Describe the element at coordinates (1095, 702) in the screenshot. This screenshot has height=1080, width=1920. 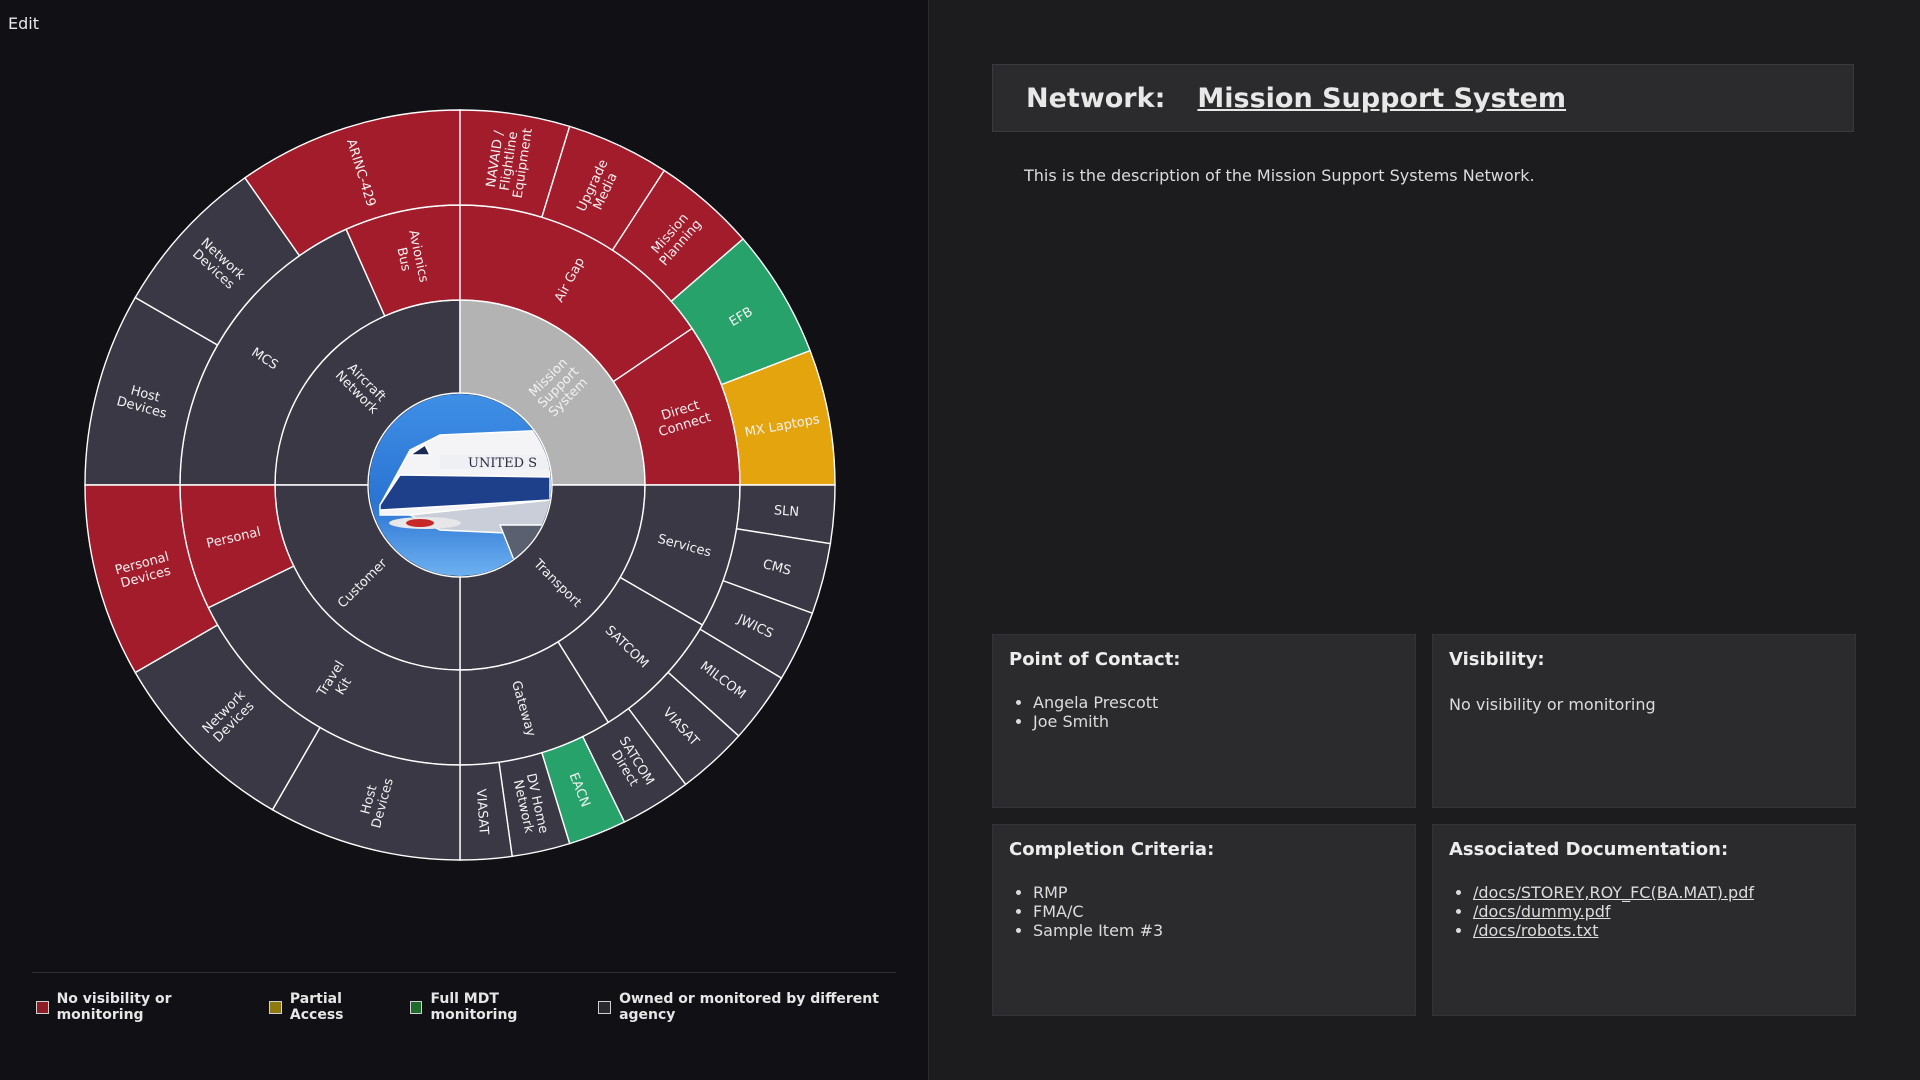
I see `list-item: Angela Prescott` at that location.